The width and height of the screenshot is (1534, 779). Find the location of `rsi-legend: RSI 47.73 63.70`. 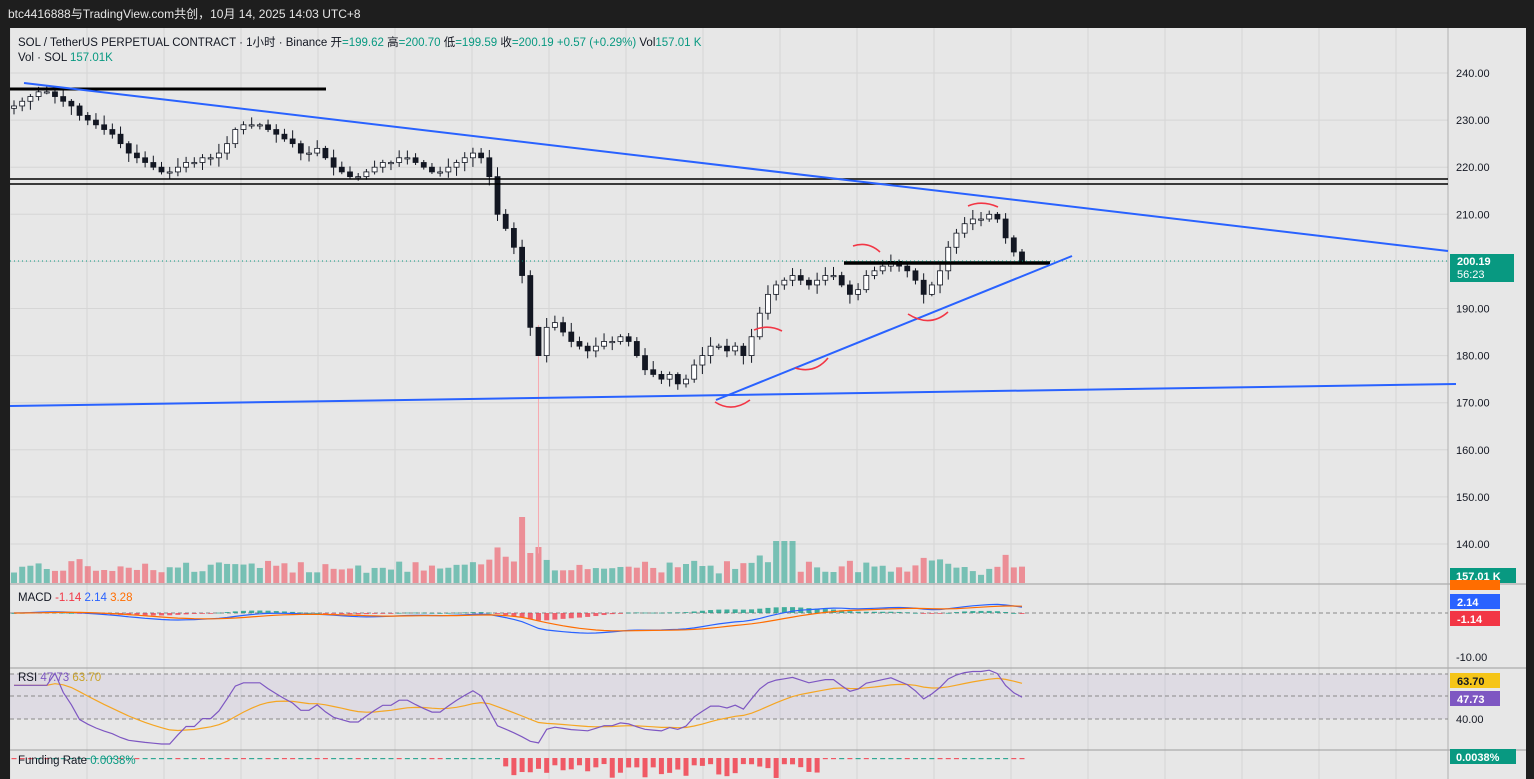

rsi-legend: RSI 47.73 63.70 is located at coordinates (59, 678).